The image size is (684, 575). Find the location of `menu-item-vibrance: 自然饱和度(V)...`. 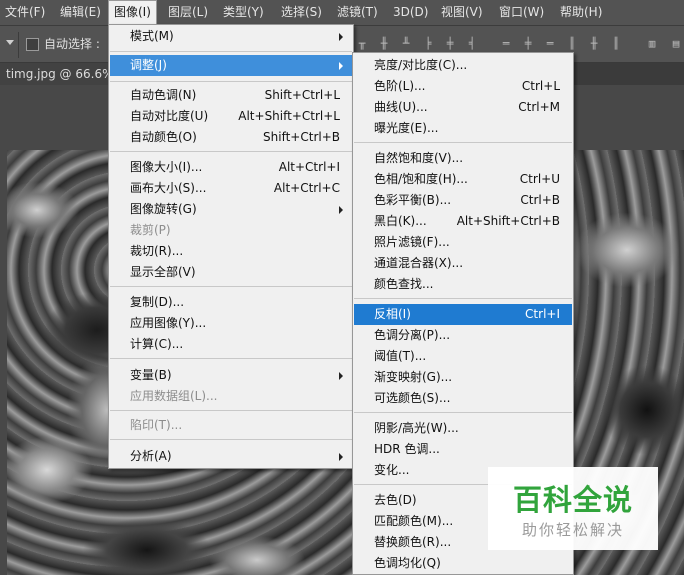

menu-item-vibrance: 自然饱和度(V)... is located at coordinates (463, 158).